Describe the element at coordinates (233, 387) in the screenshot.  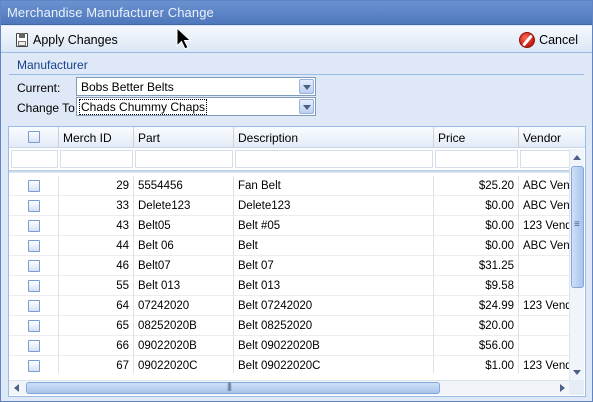
I see `horizontal-scroll-thumb` at that location.